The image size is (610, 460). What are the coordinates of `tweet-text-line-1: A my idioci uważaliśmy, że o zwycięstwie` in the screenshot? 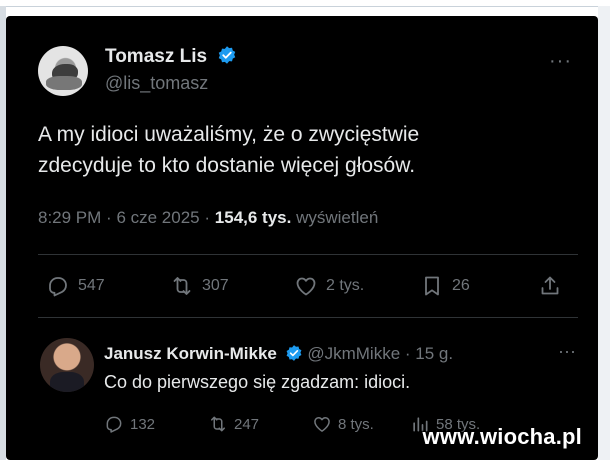 It's located at (229, 134).